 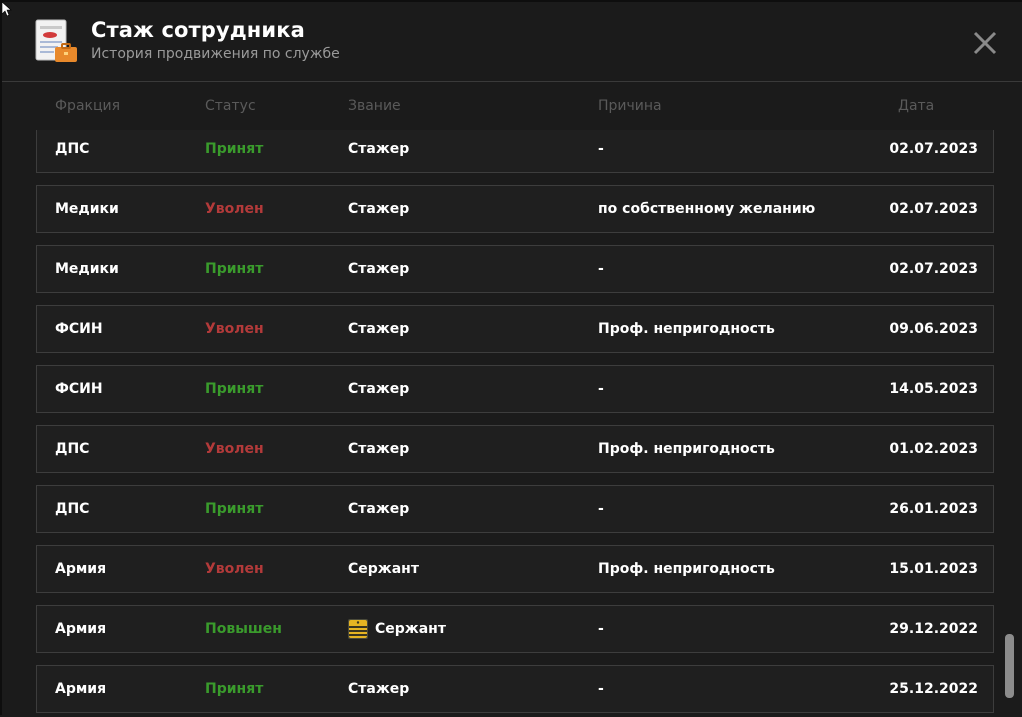 What do you see at coordinates (374, 106) in the screenshot?
I see `column-header-rank: Звание` at bounding box center [374, 106].